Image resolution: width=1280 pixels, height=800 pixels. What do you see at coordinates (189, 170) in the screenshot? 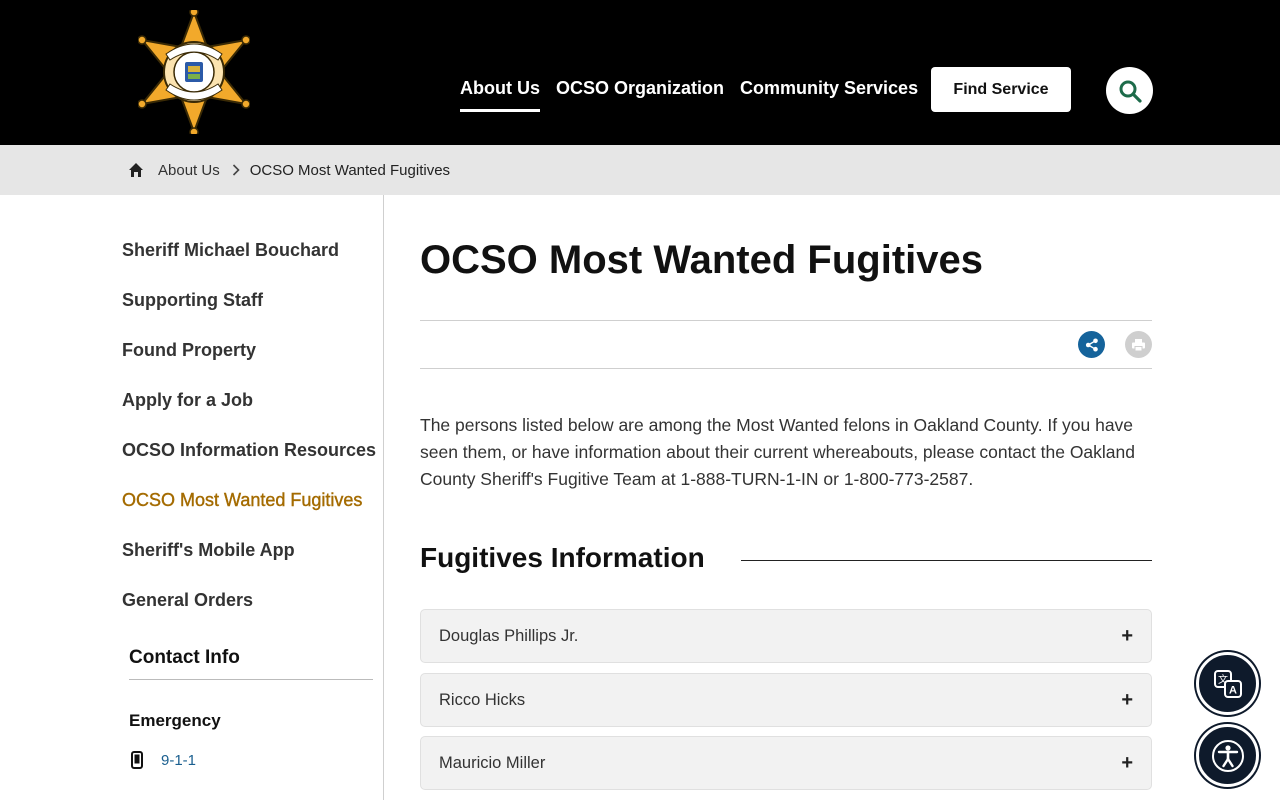
I see `breadcrumb-about-us: About Us` at bounding box center [189, 170].